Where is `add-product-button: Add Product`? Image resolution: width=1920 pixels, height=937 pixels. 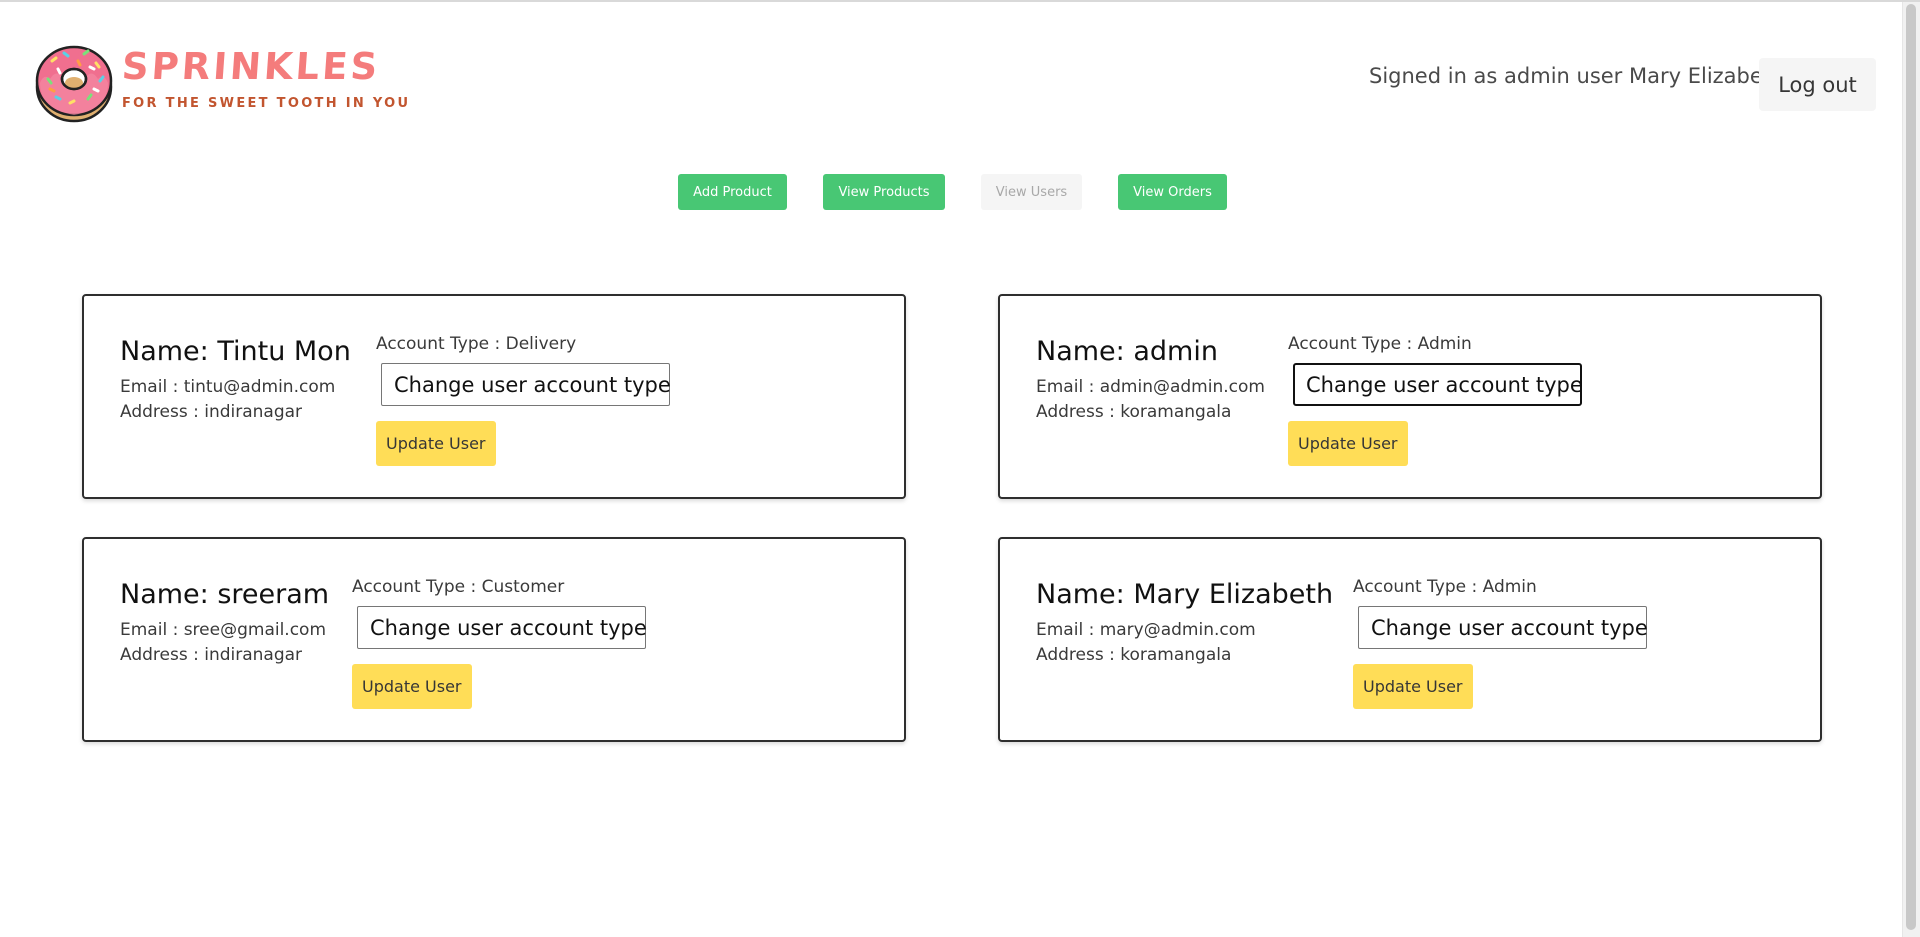 add-product-button: Add Product is located at coordinates (732, 192).